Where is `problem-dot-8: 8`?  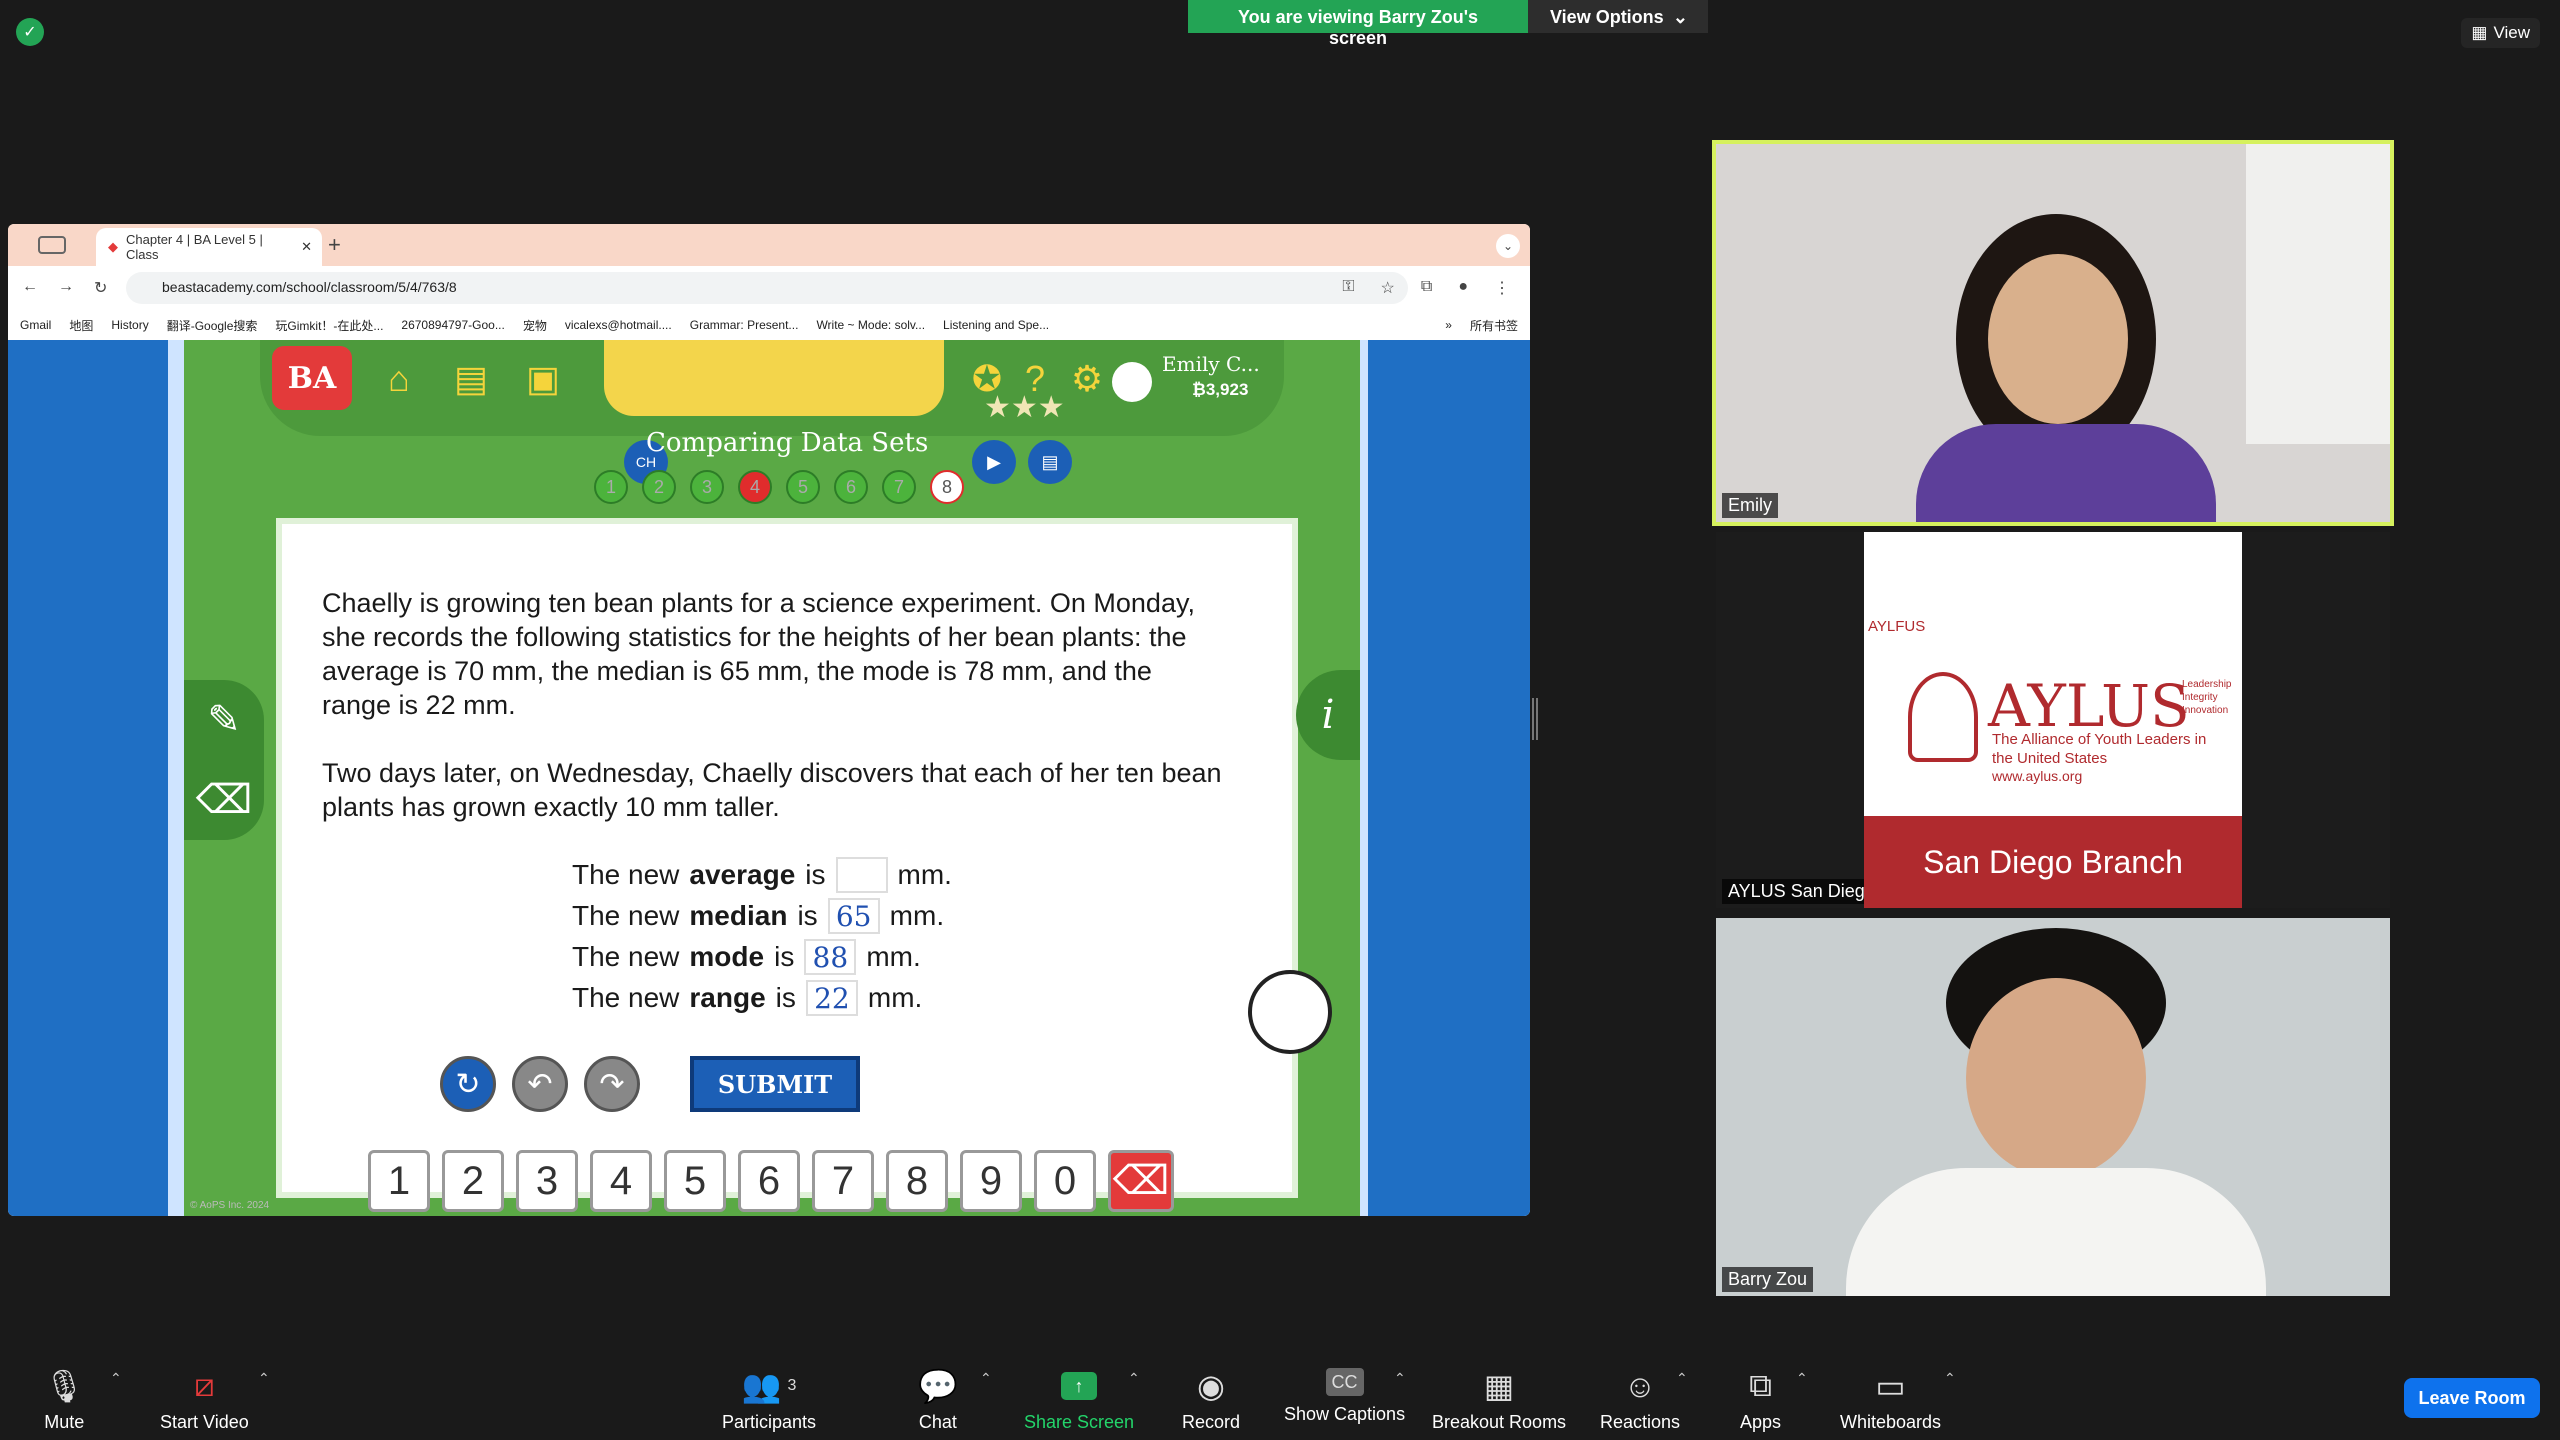 problem-dot-8: 8 is located at coordinates (947, 487).